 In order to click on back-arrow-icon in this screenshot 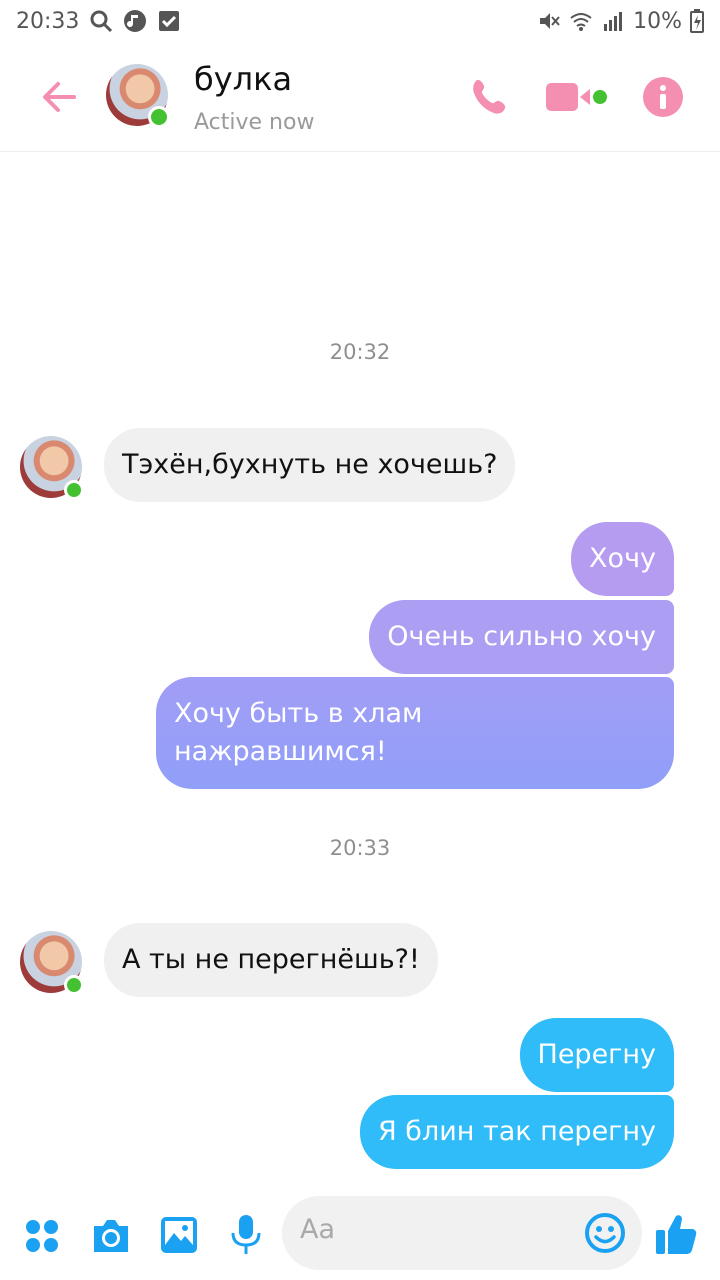, I will do `click(61, 97)`.